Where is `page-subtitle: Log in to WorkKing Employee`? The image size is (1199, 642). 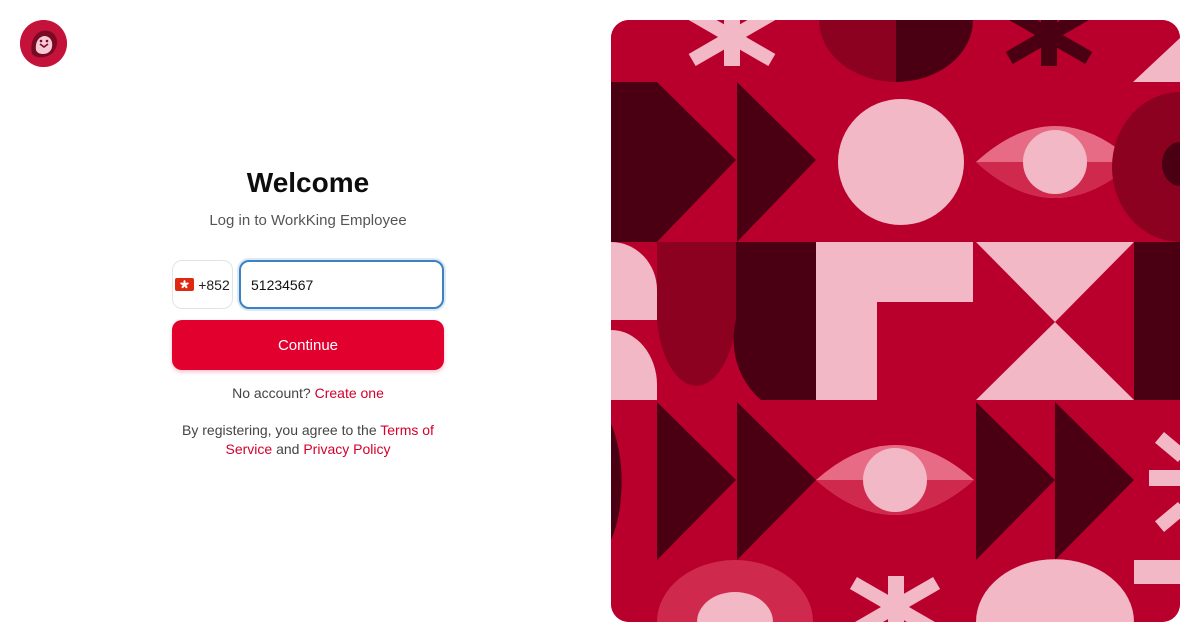 page-subtitle: Log in to WorkKing Employee is located at coordinates (308, 220).